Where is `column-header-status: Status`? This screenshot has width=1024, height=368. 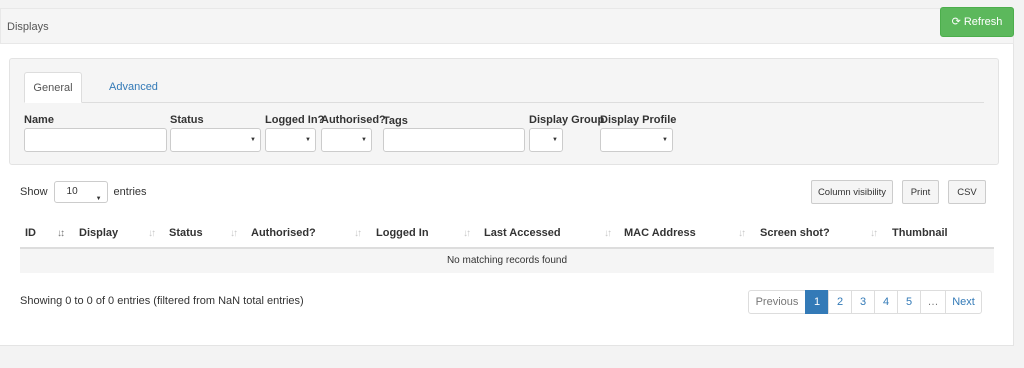 column-header-status: Status is located at coordinates (186, 233).